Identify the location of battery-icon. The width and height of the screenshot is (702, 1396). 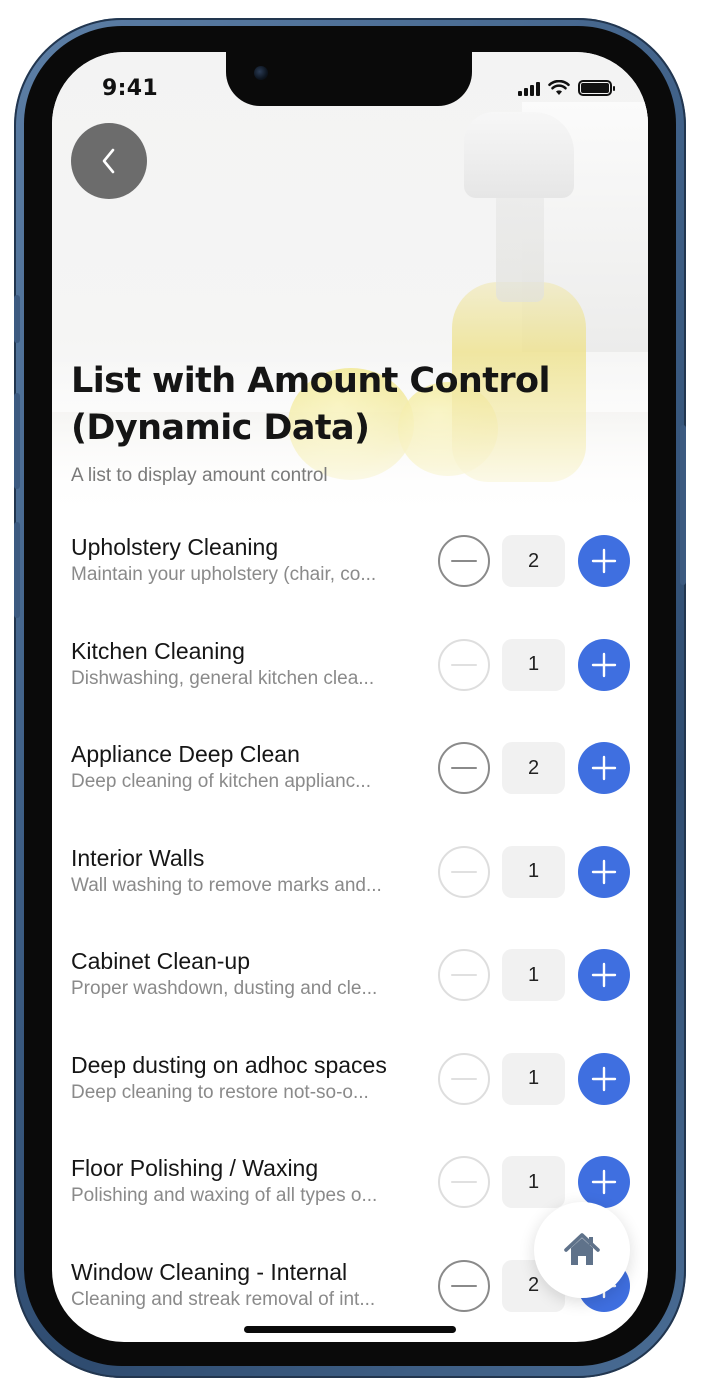
(596, 88).